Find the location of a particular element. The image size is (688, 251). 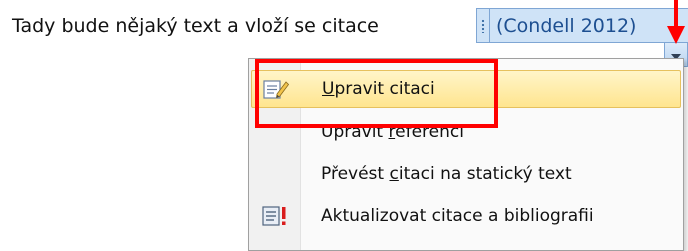

menu-label-convert-citation: Převést citaci na statický text is located at coordinates (446, 174).